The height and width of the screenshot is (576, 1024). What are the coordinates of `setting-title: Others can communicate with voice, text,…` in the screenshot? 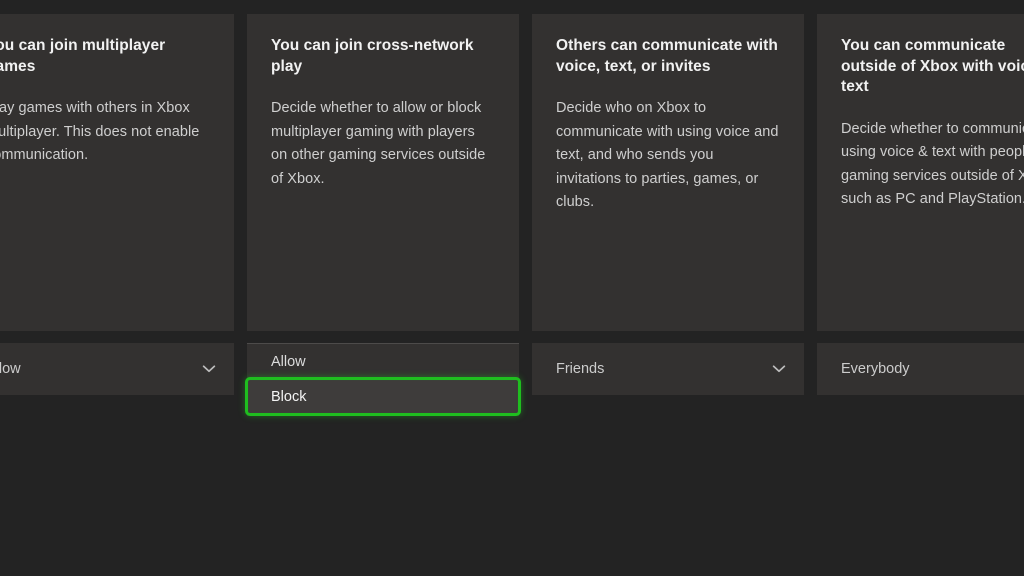 It's located at (667, 56).